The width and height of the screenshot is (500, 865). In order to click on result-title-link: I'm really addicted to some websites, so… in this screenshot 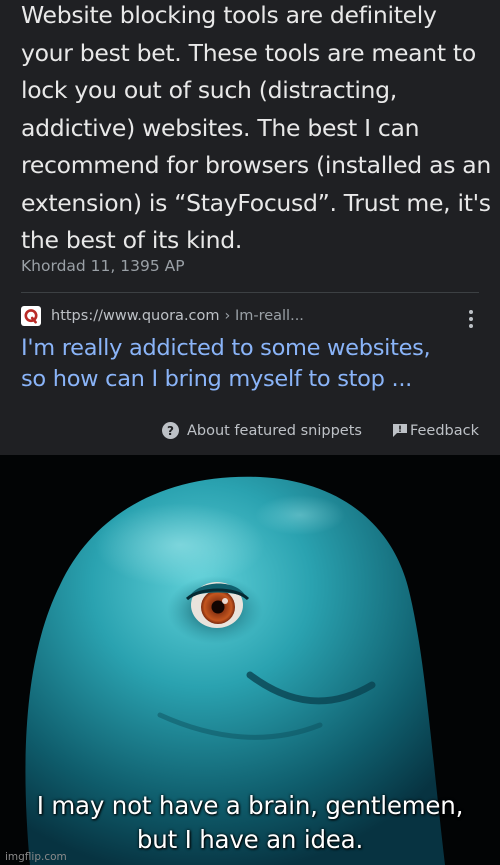, I will do `click(251, 364)`.